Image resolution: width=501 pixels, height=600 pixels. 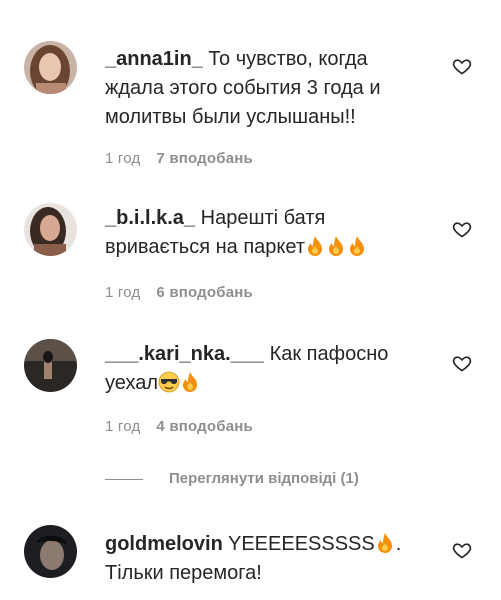 I want to click on comment-username: _b.i.l.k.a_, so click(x=150, y=218).